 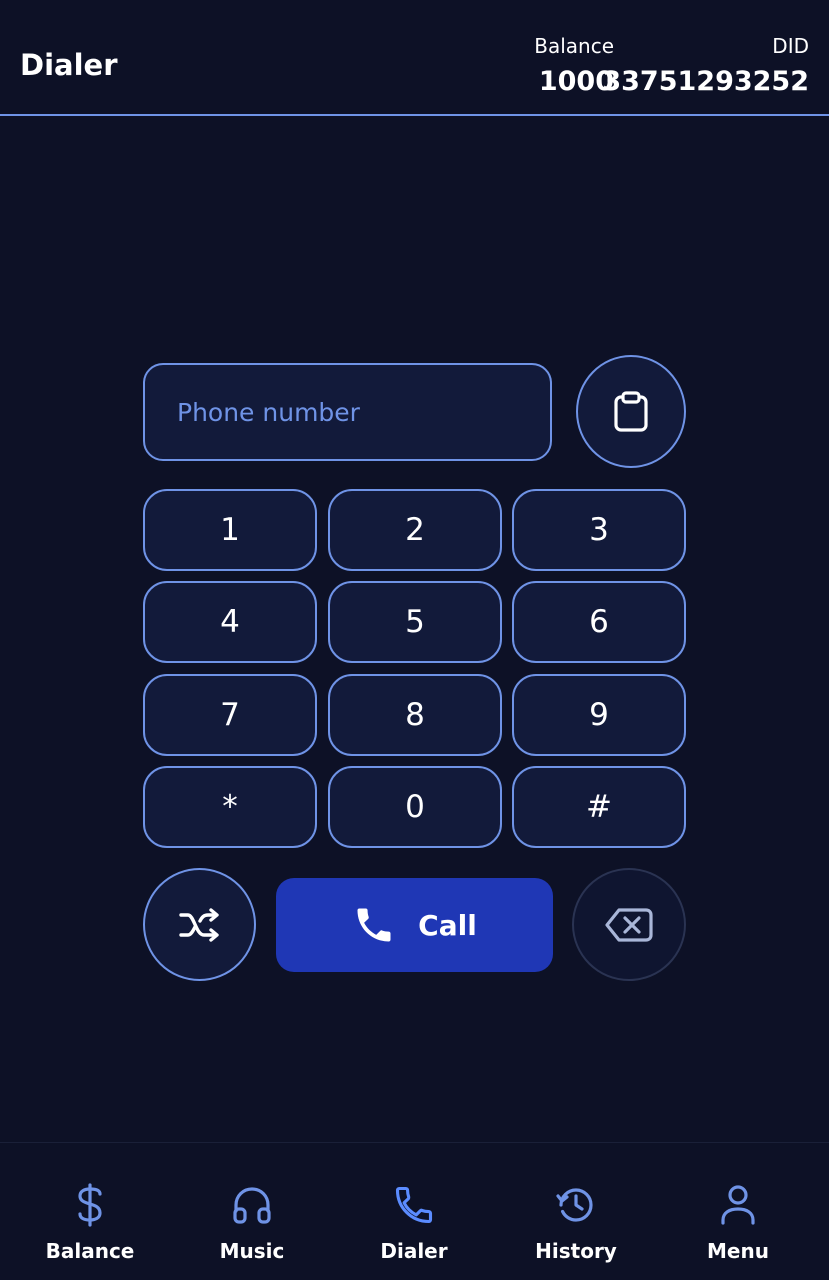 I want to click on key-1: 1, so click(x=230, y=530).